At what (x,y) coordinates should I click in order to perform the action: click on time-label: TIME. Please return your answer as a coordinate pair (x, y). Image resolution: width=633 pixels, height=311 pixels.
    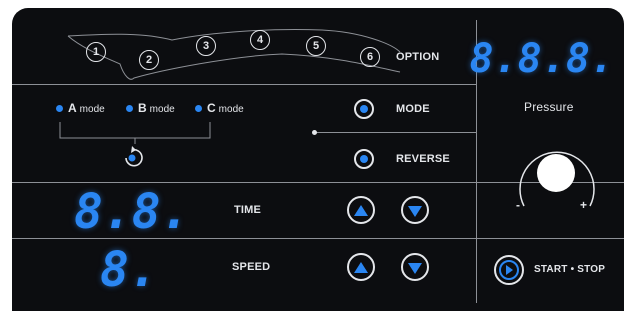
    Looking at the image, I should click on (248, 210).